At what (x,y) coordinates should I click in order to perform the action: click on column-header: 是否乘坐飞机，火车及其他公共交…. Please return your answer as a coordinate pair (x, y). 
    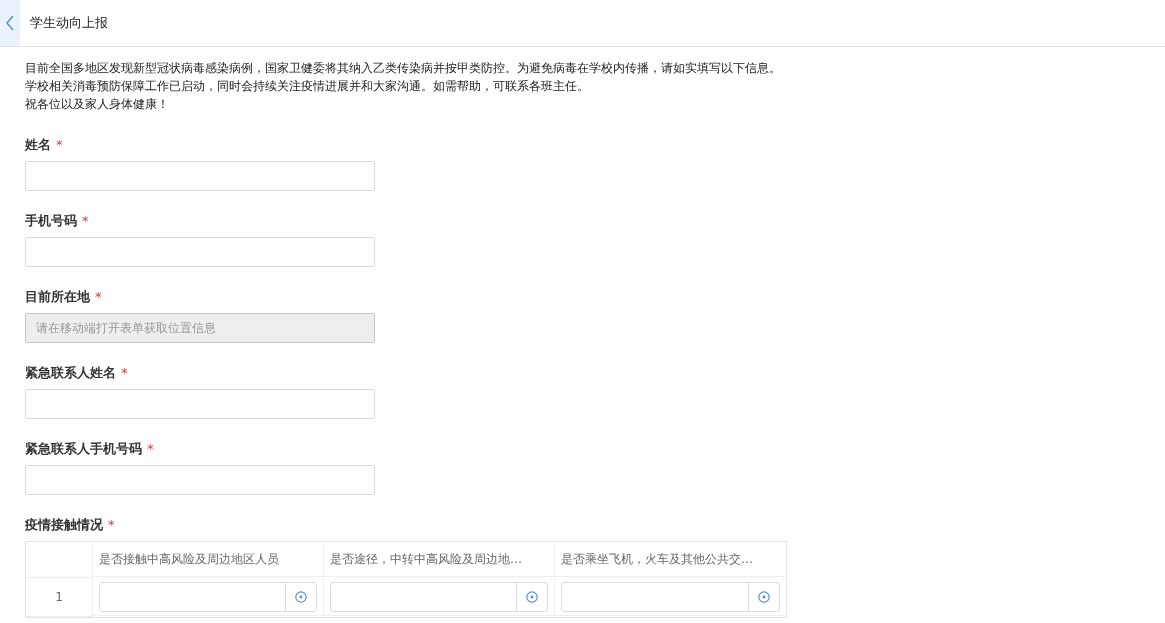
    Looking at the image, I should click on (670, 559).